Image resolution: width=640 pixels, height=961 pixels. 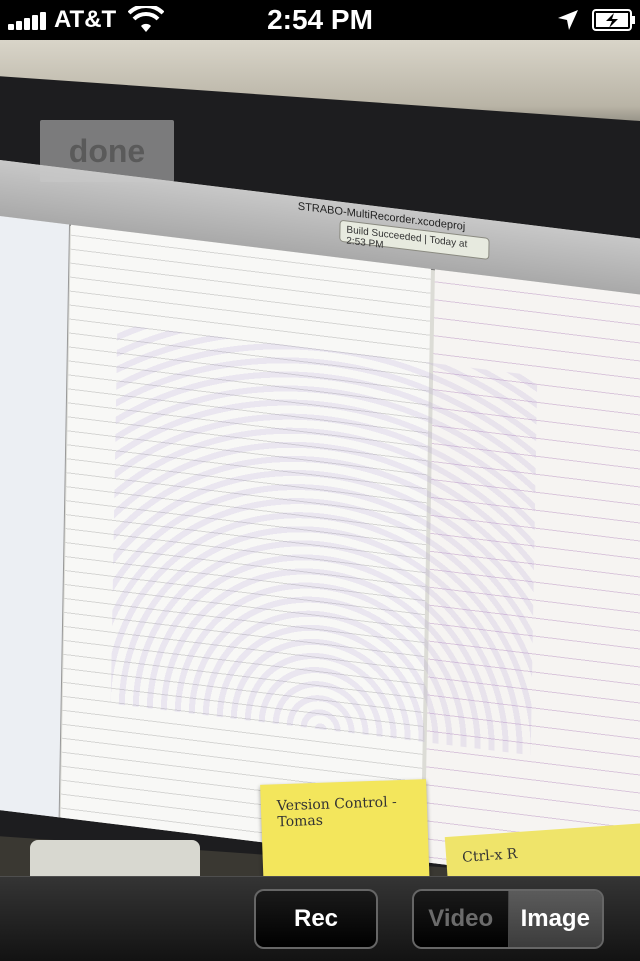 What do you see at coordinates (35, 519) in the screenshot?
I see `xcode-file-navigator` at bounding box center [35, 519].